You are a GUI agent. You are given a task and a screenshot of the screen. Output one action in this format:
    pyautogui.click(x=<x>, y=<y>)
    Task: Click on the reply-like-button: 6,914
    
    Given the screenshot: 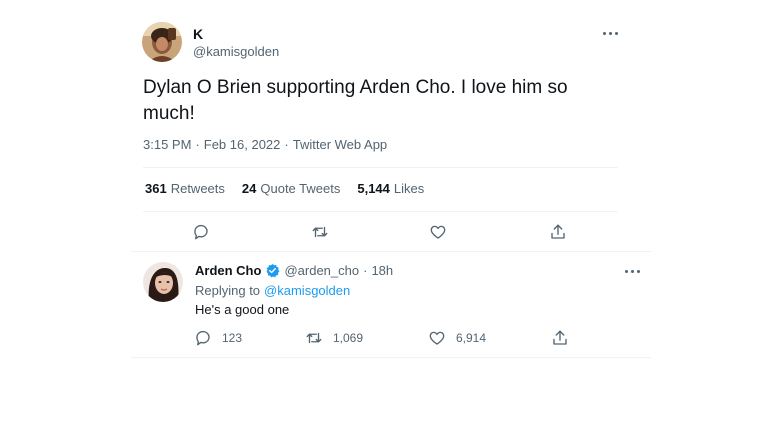 What is the action you would take?
    pyautogui.click(x=457, y=338)
    